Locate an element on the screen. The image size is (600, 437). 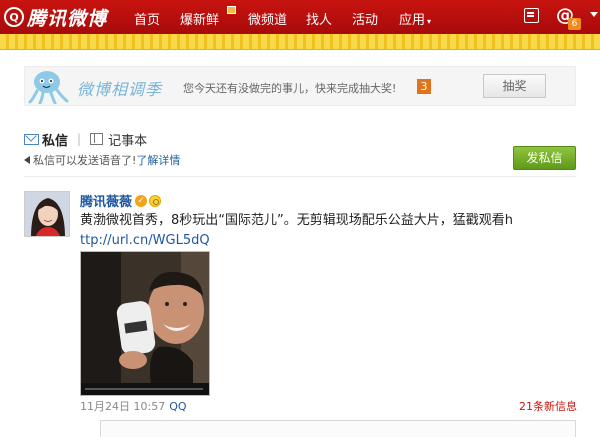
avatar-image is located at coordinates (47, 214).